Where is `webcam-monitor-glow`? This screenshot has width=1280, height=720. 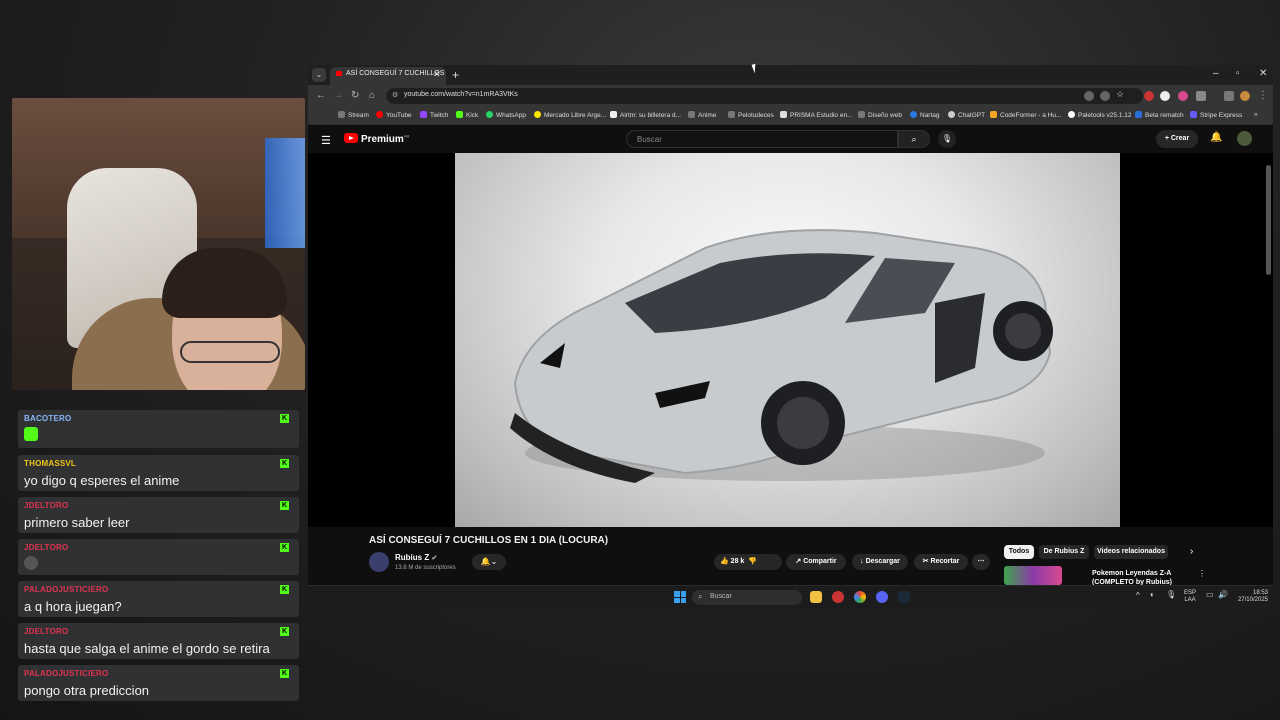 webcam-monitor-glow is located at coordinates (285, 193).